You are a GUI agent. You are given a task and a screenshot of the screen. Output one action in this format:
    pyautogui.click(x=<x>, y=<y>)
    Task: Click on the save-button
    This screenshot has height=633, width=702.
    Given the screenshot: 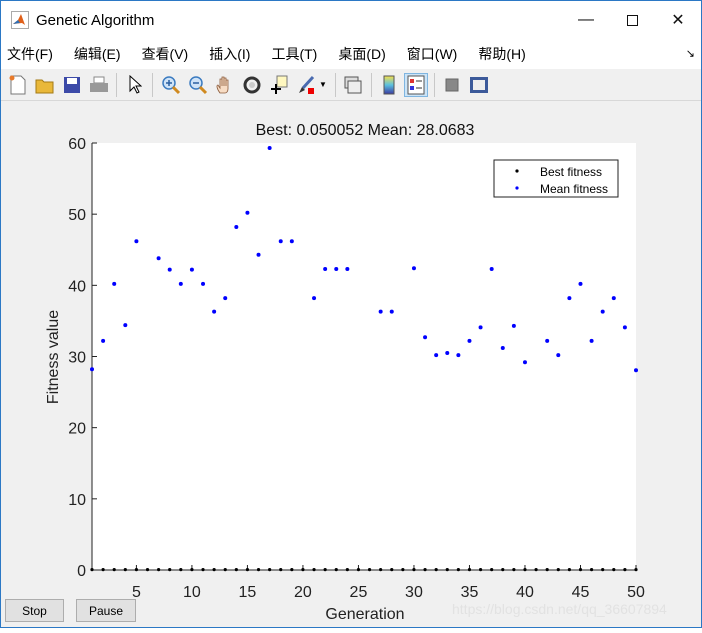 What is the action you would take?
    pyautogui.click(x=72, y=85)
    